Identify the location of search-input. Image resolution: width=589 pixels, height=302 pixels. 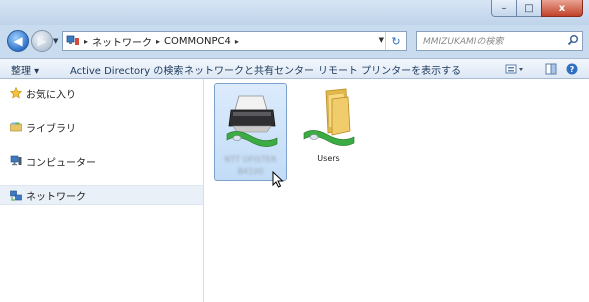
(493, 42).